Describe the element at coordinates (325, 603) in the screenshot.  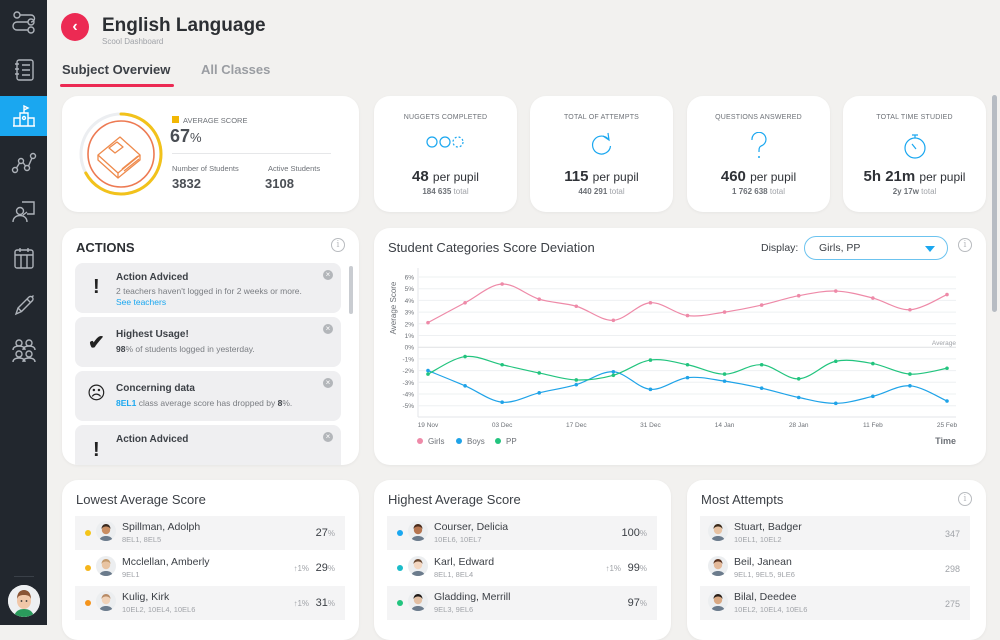
I see `score-value: 31%` at that location.